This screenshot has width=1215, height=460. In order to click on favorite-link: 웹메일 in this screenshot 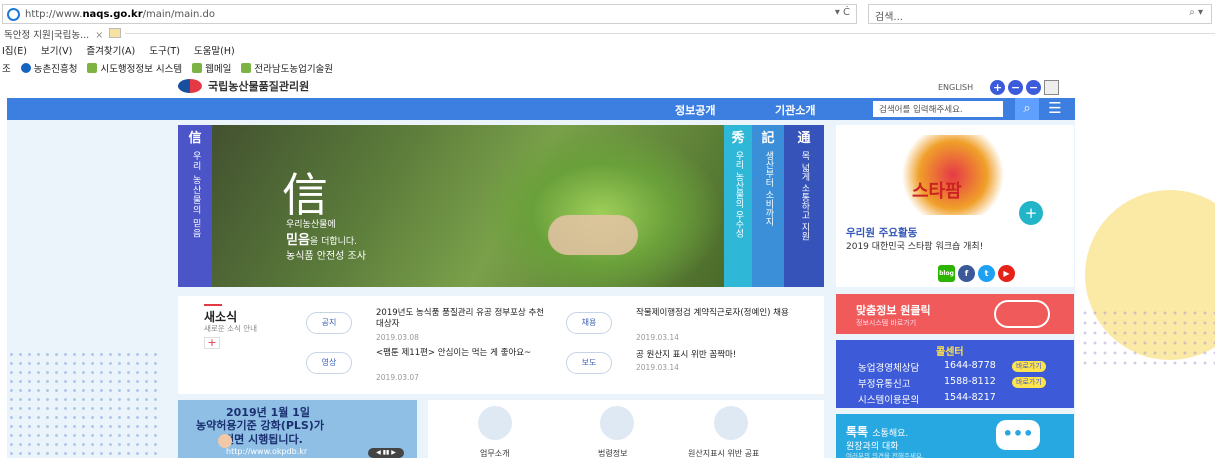, I will do `click(211, 68)`.